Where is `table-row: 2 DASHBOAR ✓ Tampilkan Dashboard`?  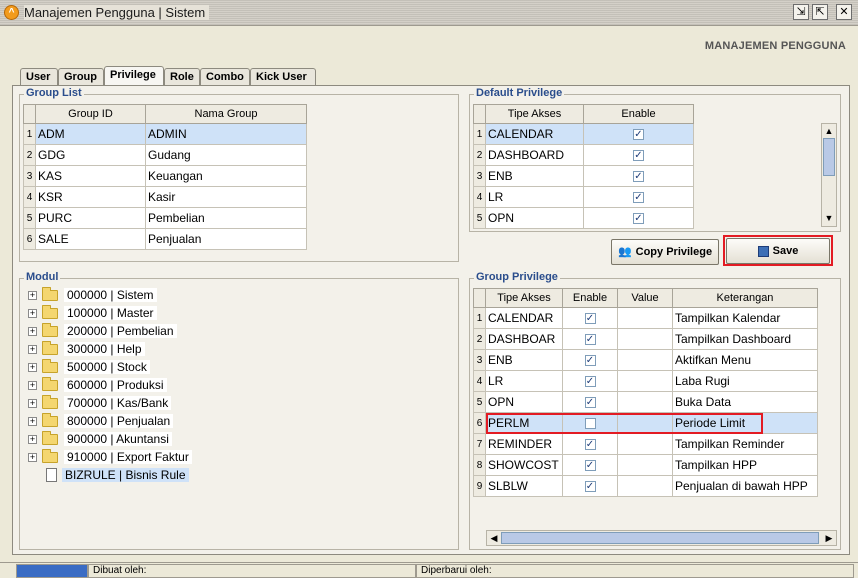 table-row: 2 DASHBOAR ✓ Tampilkan Dashboard is located at coordinates (645, 339).